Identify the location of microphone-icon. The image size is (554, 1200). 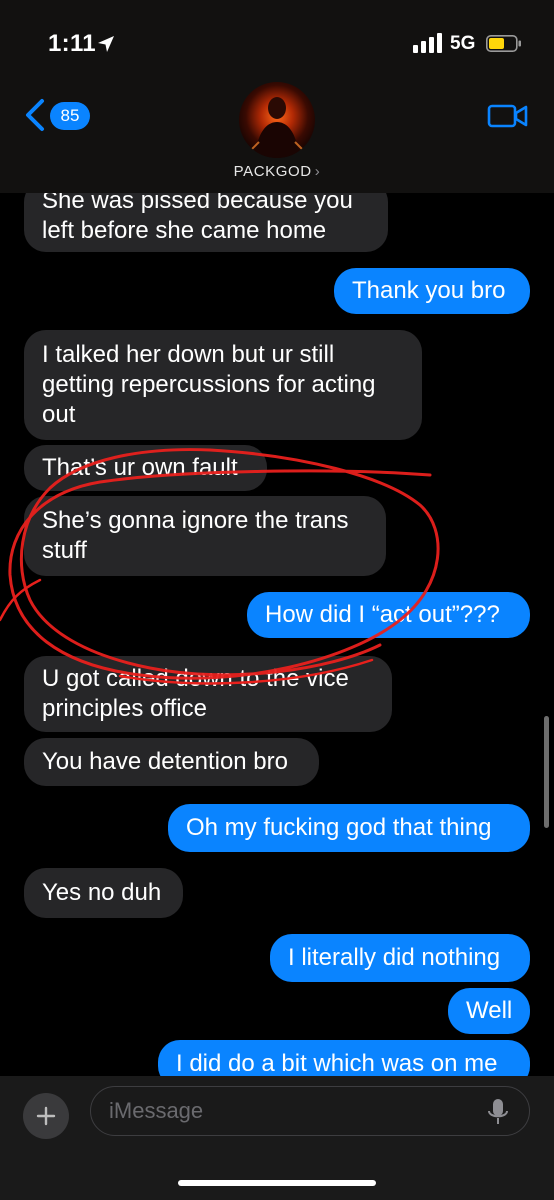
(498, 1112).